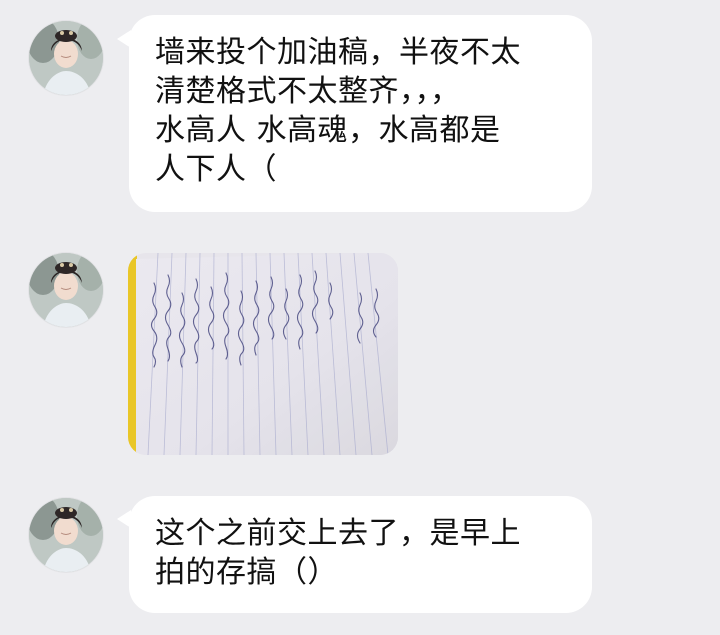 The image size is (720, 635). I want to click on message-text-line: 这个之前交上去了，是早上, so click(338, 533).